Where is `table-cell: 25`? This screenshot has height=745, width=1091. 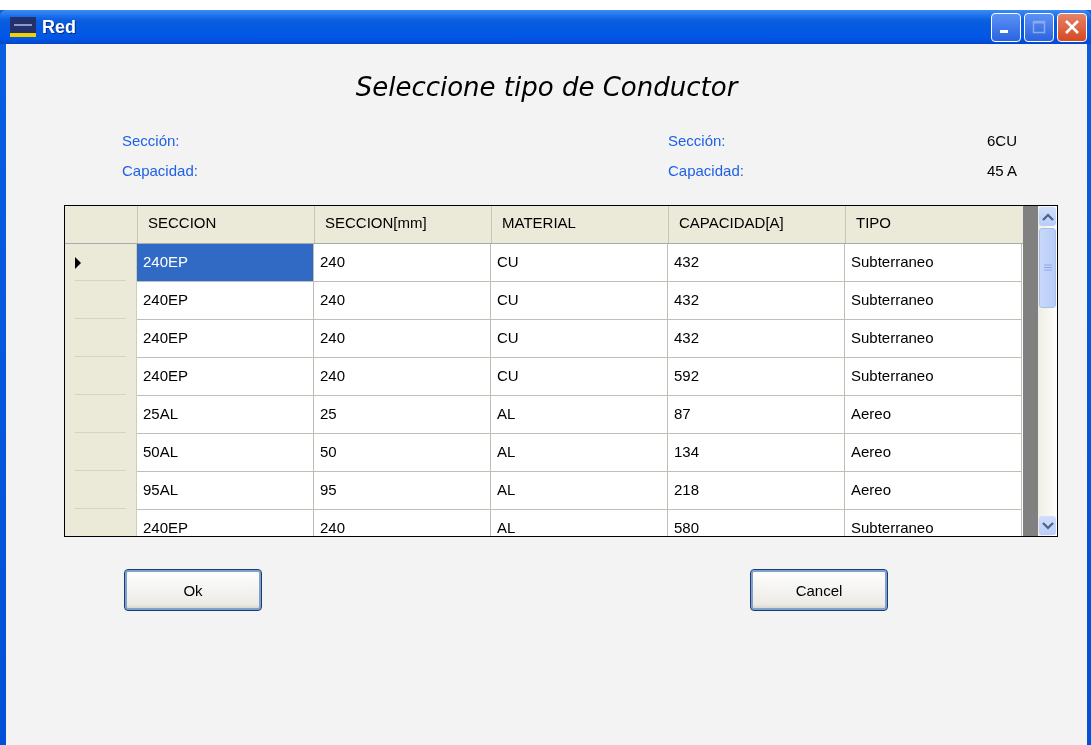 table-cell: 25 is located at coordinates (402, 415).